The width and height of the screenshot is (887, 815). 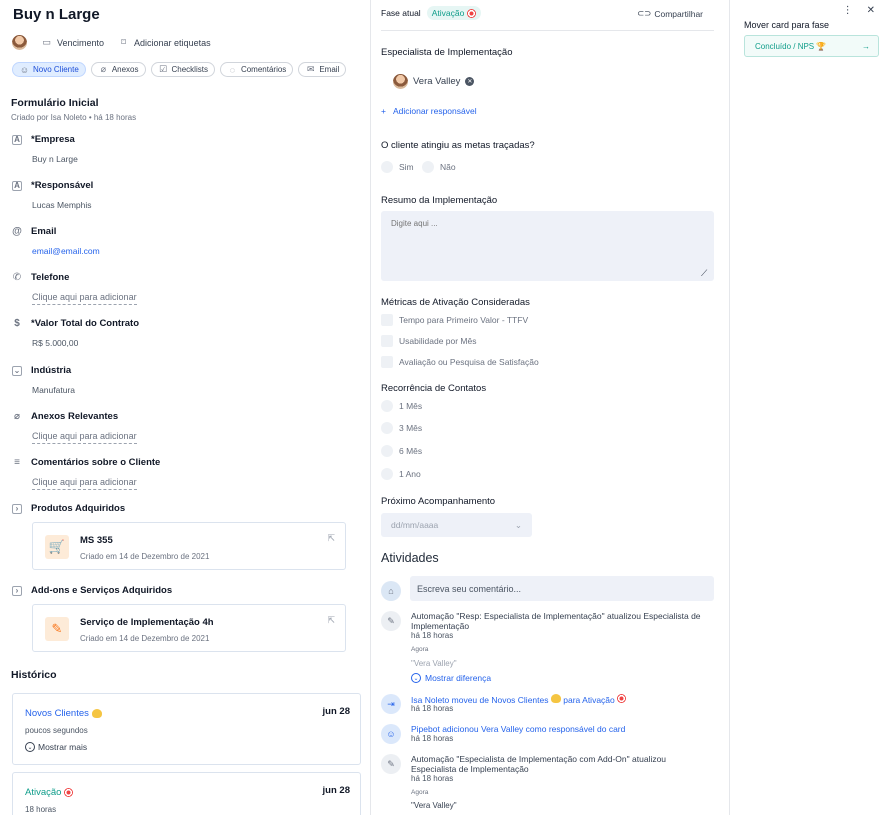 I want to click on remove-icon: ✕, so click(x=470, y=81).